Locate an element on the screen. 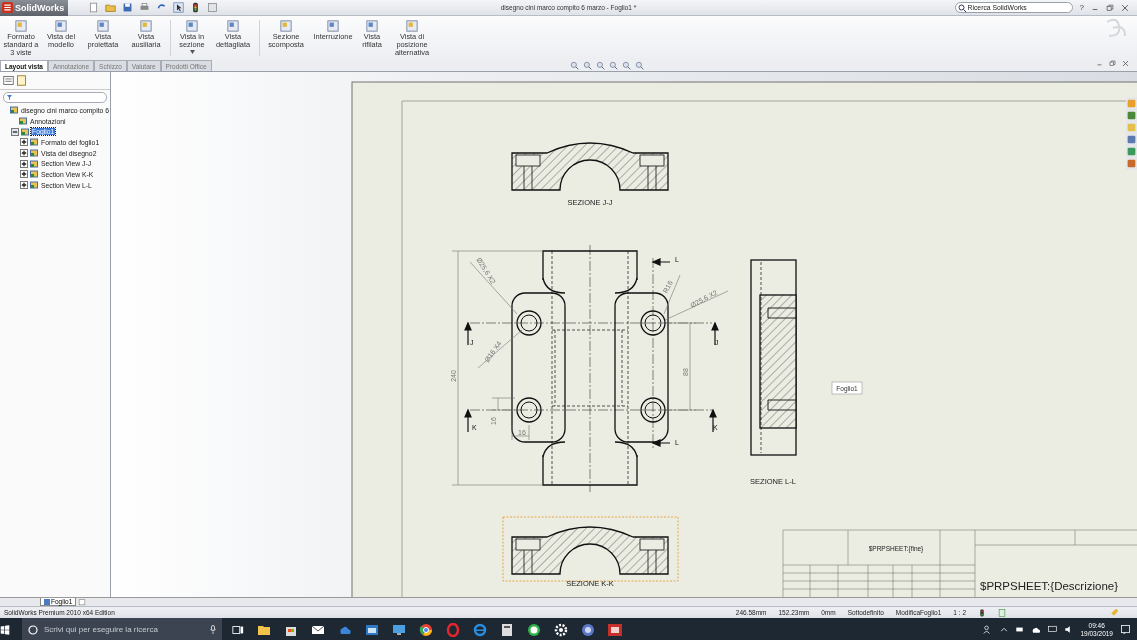  select-icon is located at coordinates (179, 7).